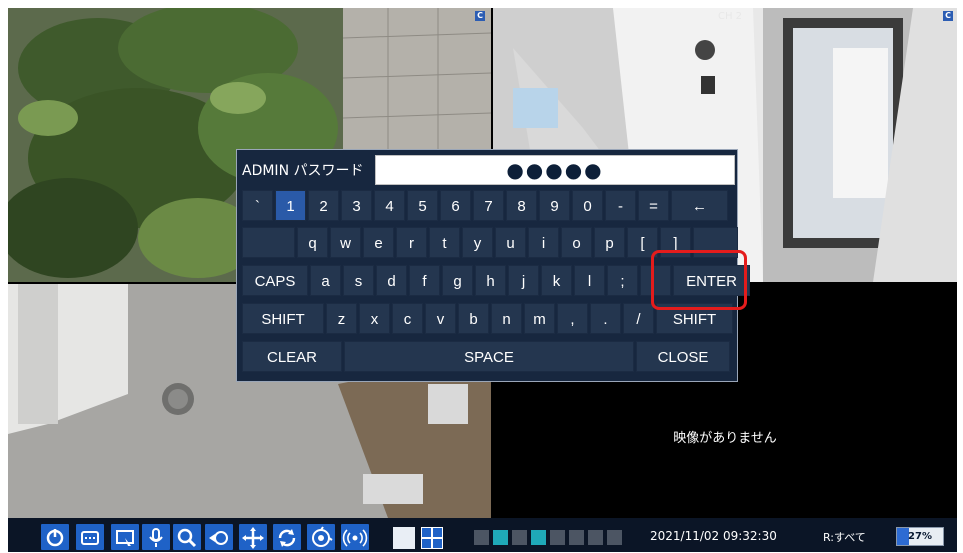 The height and width of the screenshot is (553, 963). Describe the element at coordinates (538, 537) in the screenshot. I see `audio-status-icon` at that location.